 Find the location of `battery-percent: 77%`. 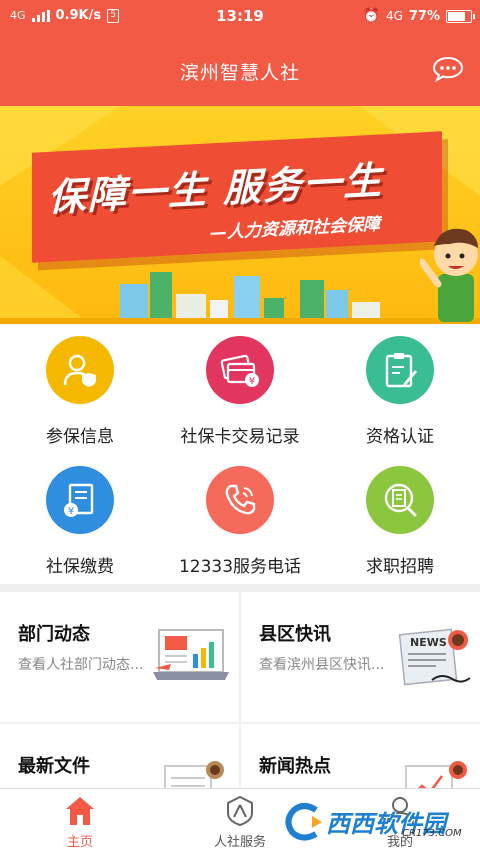

battery-percent: 77% is located at coordinates (424, 16).